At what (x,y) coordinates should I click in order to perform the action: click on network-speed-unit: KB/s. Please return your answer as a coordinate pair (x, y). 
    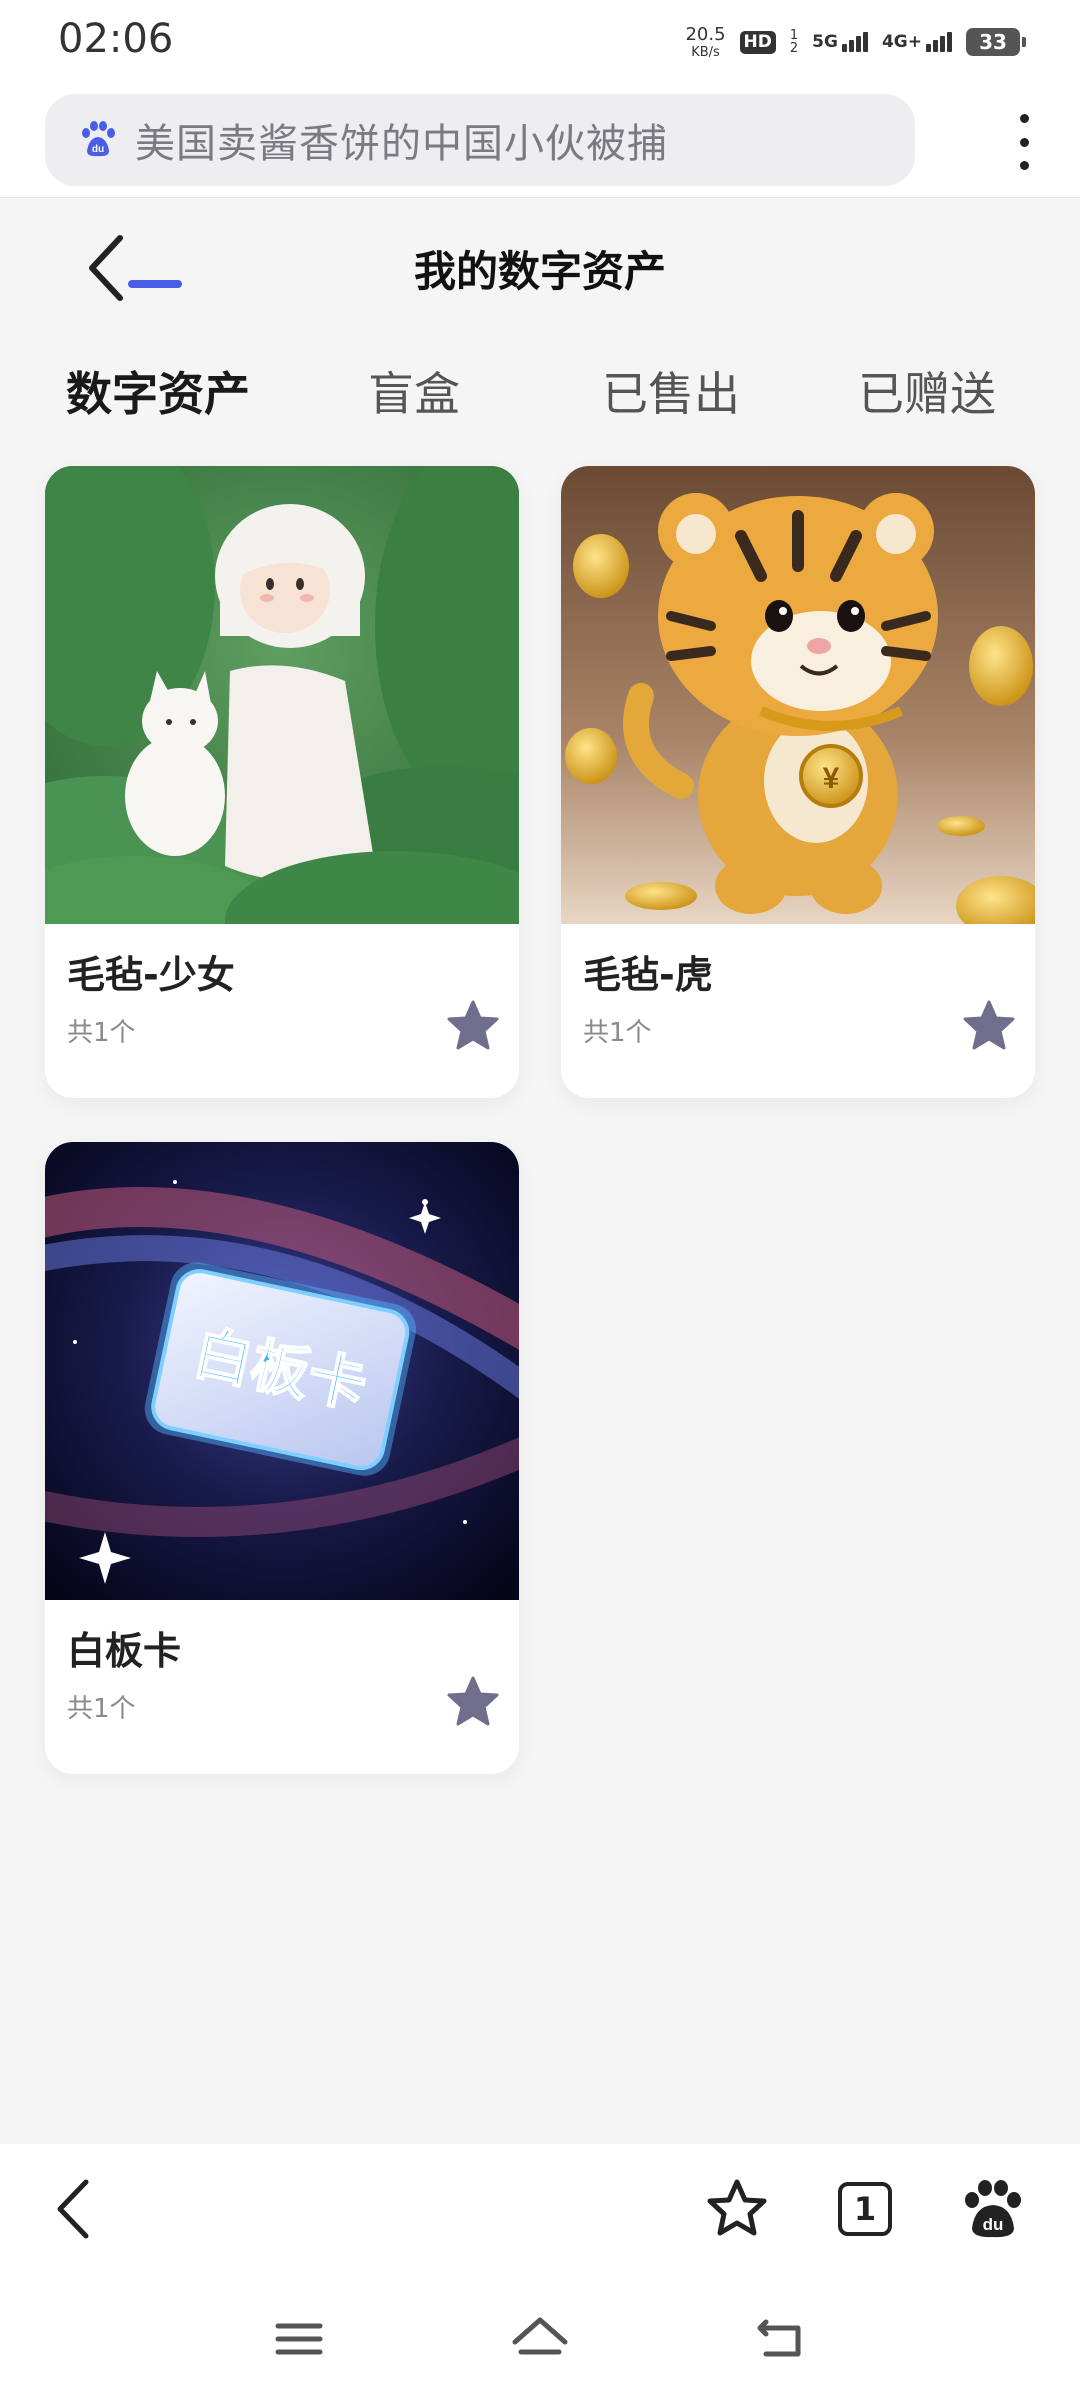
    Looking at the image, I should click on (705, 52).